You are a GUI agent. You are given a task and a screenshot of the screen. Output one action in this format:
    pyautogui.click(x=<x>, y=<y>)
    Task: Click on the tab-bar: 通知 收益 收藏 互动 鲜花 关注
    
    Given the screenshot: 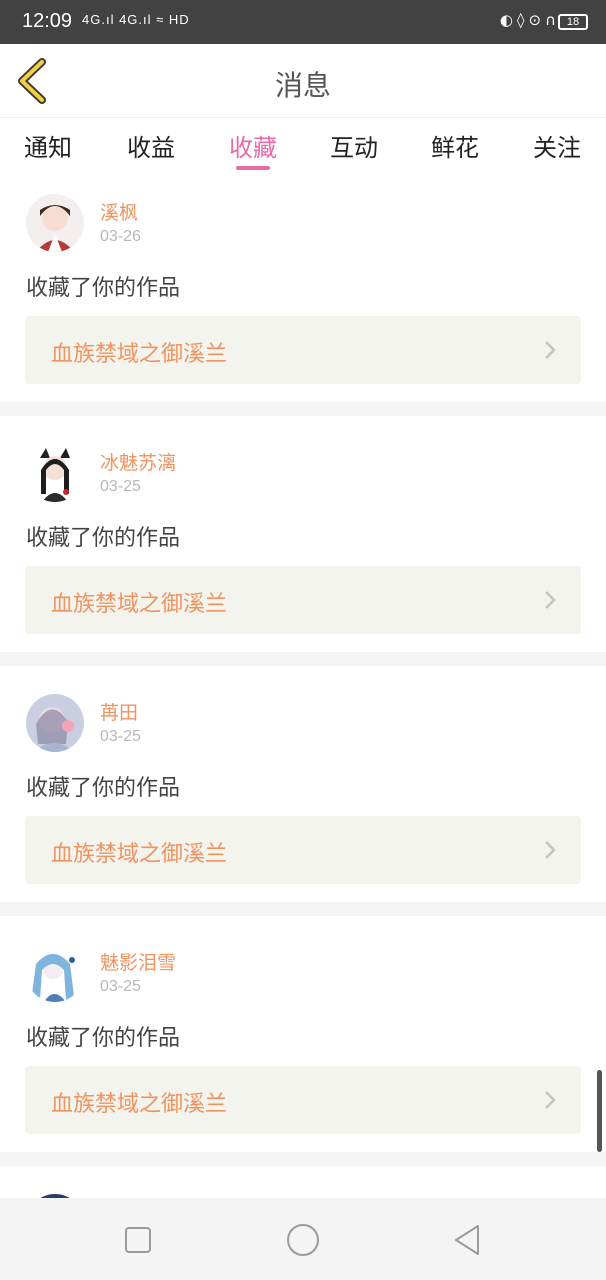 What is the action you would take?
    pyautogui.click(x=303, y=148)
    